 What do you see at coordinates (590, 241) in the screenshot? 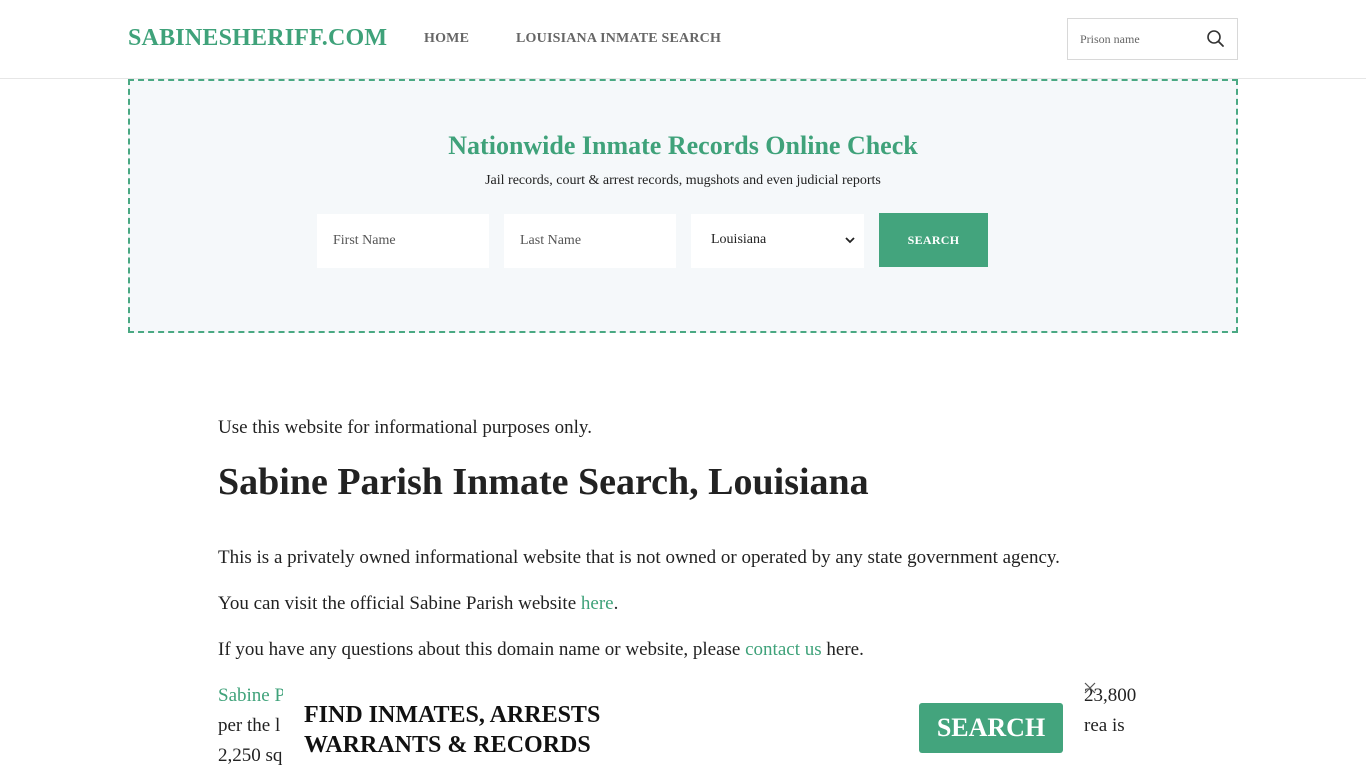
I see `last-name-field` at bounding box center [590, 241].